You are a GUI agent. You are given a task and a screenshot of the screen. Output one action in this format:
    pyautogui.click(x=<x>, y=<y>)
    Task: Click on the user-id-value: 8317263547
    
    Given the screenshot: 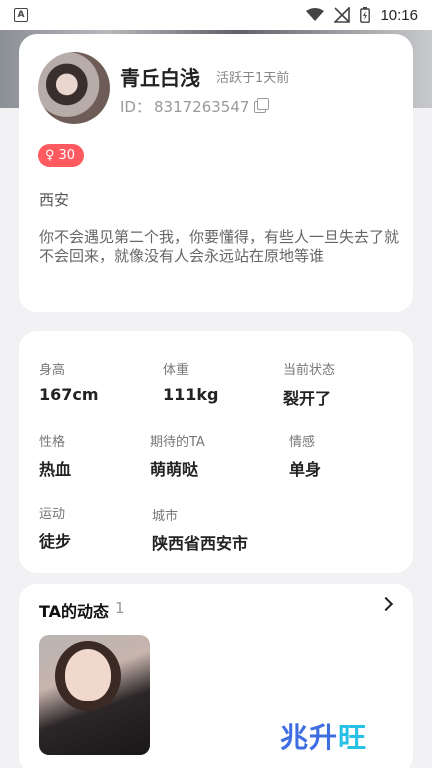 What is the action you would take?
    pyautogui.click(x=201, y=106)
    